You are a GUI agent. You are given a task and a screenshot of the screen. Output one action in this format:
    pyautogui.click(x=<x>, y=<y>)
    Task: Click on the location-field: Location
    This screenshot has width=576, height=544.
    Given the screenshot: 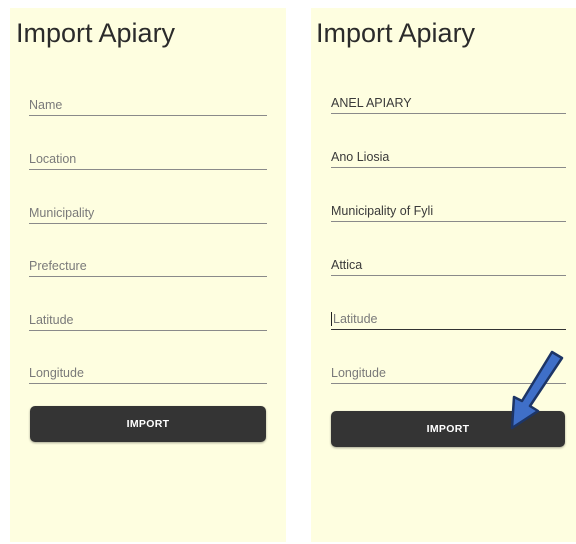 What is the action you would take?
    pyautogui.click(x=148, y=157)
    